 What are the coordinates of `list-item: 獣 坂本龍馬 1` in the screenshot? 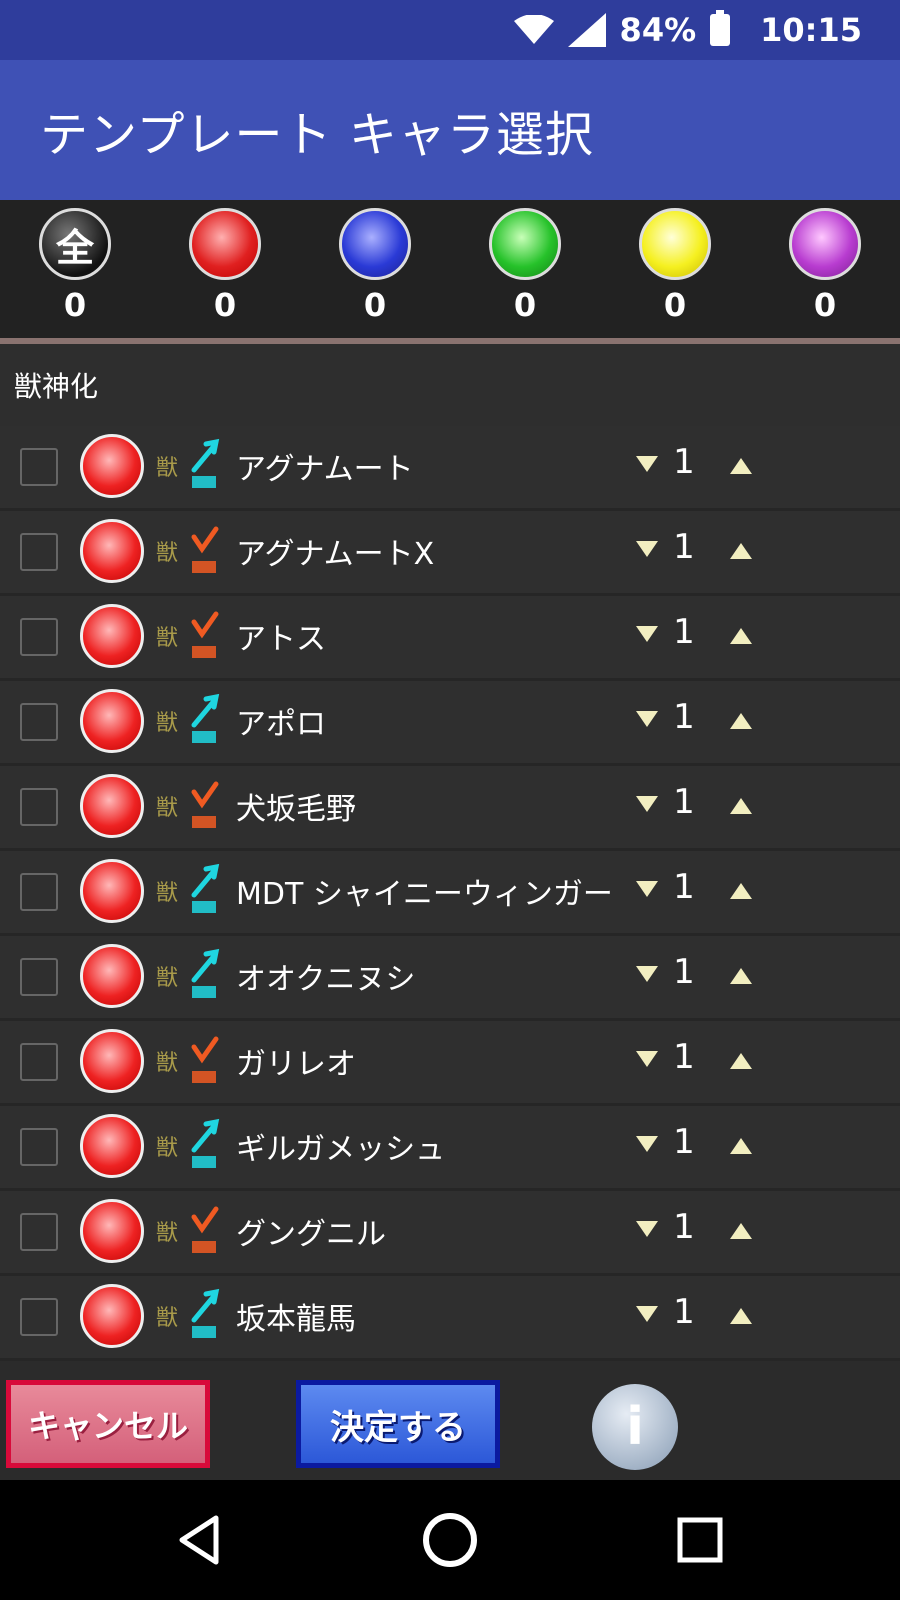 It's located at (450, 1318).